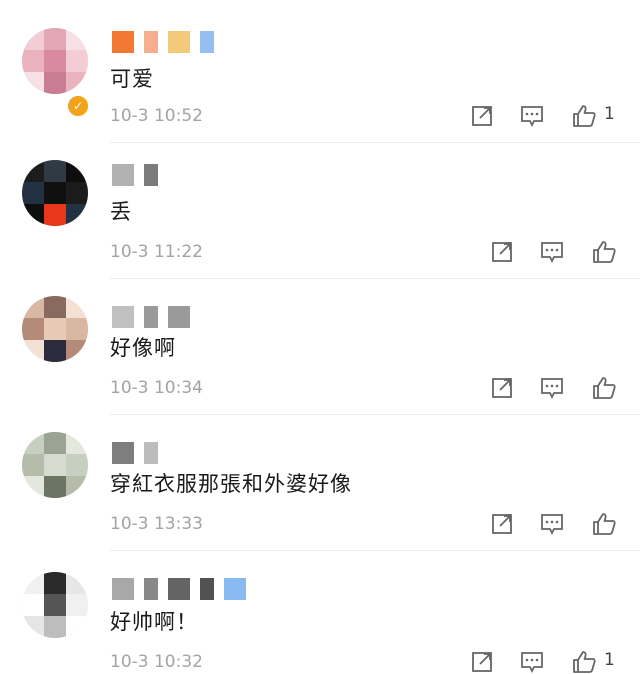 The height and width of the screenshot is (674, 640). I want to click on comment-time: 10-3 10:32, so click(156, 662).